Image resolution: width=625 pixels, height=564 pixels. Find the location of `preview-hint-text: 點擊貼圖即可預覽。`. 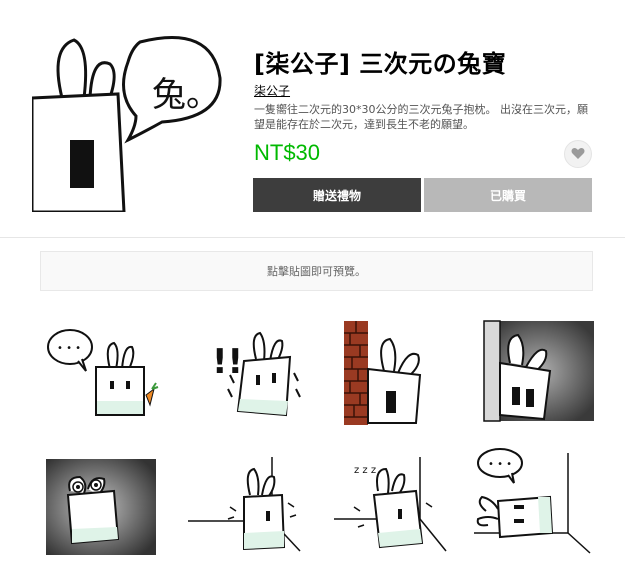

preview-hint-text: 點擊貼圖即可預覽。 is located at coordinates (316, 271).